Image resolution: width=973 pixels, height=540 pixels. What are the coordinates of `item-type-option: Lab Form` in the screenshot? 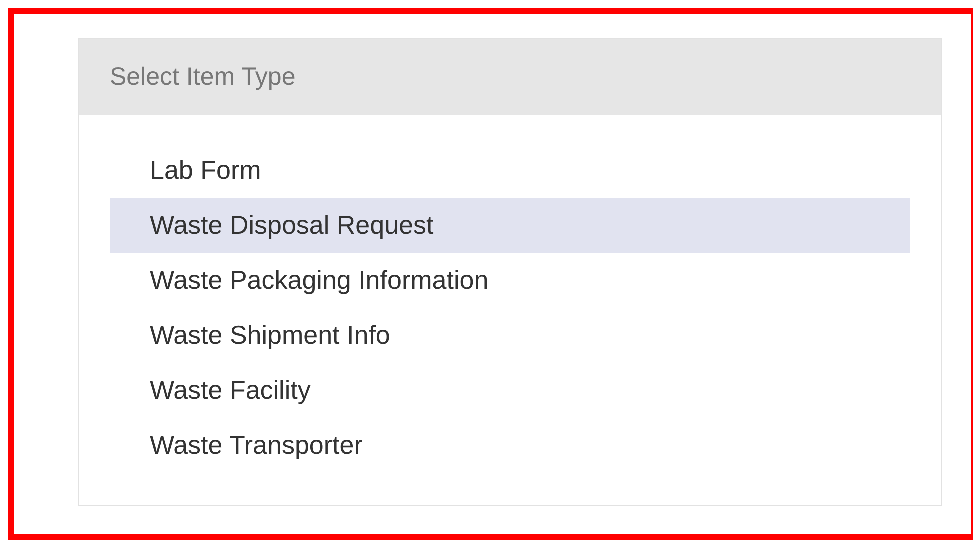 It's located at (510, 170).